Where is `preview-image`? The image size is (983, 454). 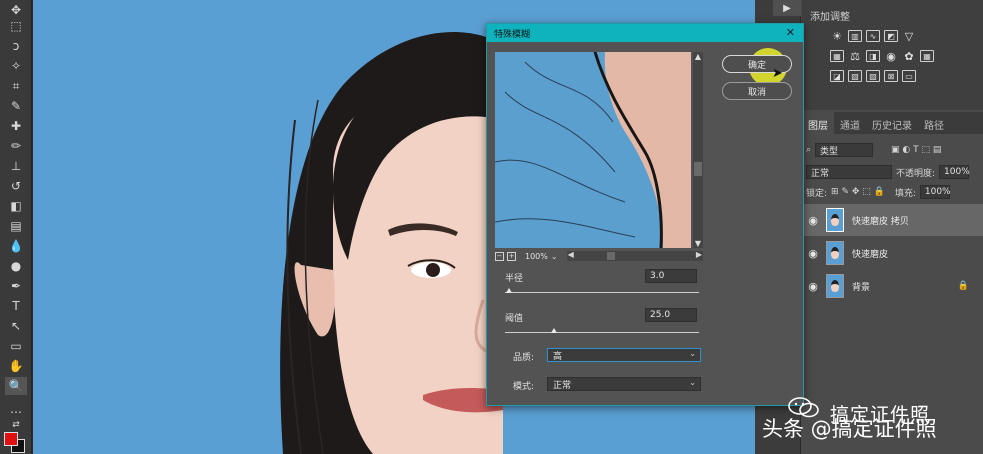 preview-image is located at coordinates (593, 150).